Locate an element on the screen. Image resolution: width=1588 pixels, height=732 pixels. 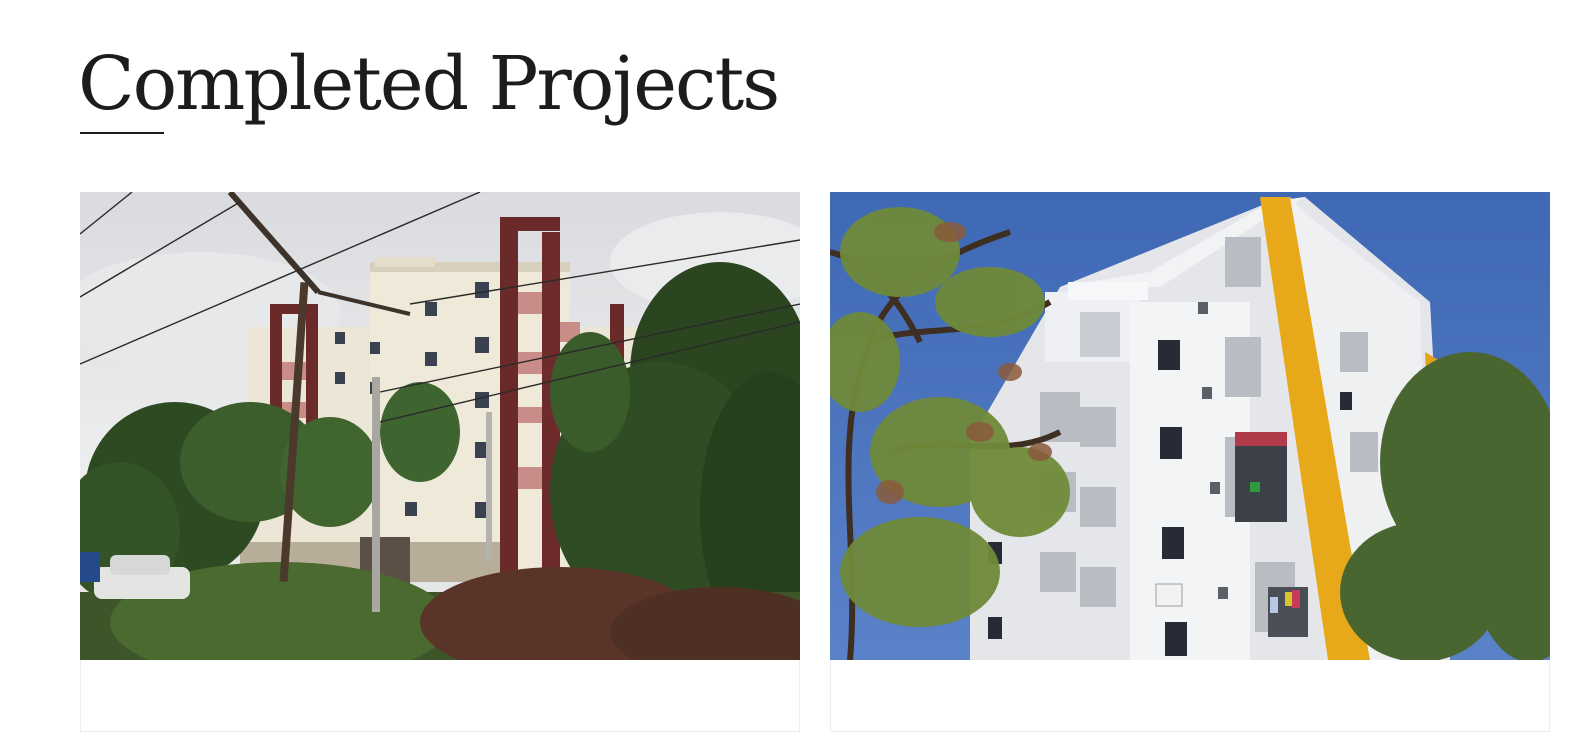
section-title: Completed Projects is located at coordinates (429, 84).